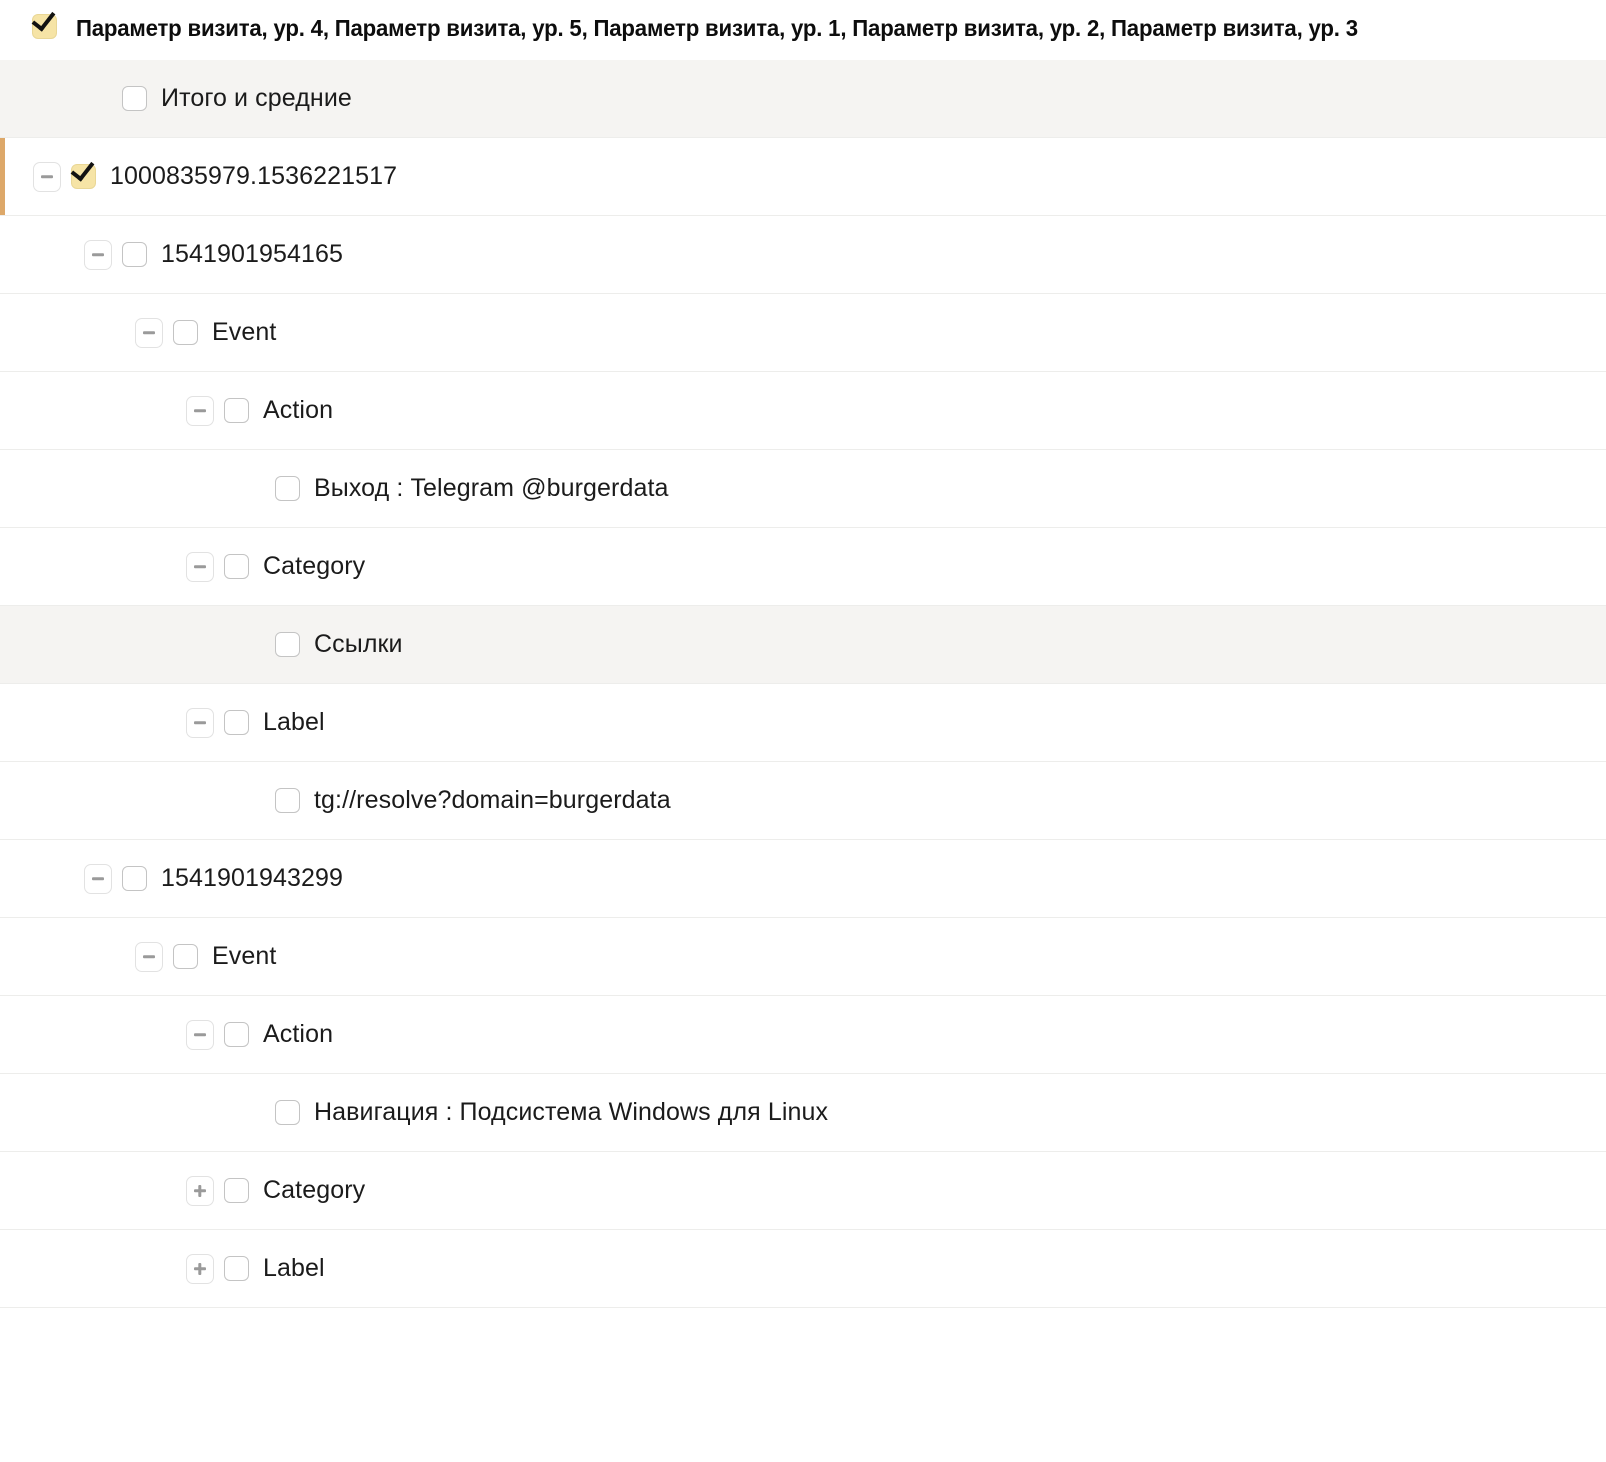 This screenshot has height=1462, width=1606. I want to click on tree-row: 1000835979.1536221517, so click(803, 177).